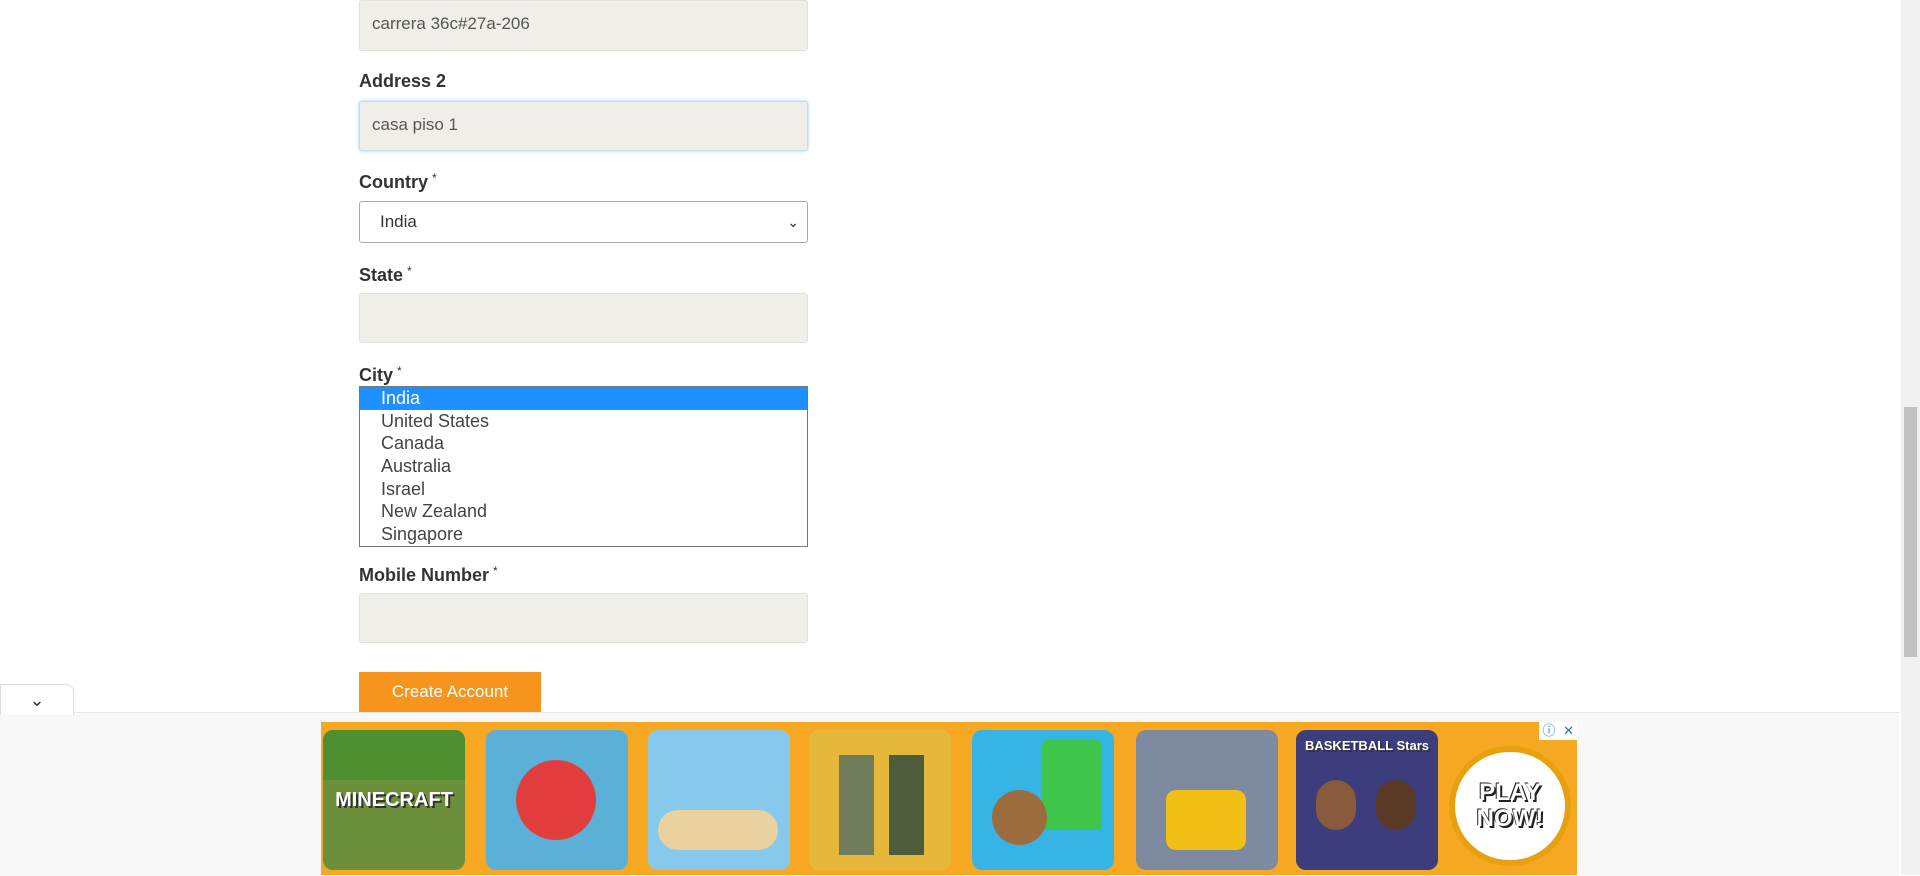  Describe the element at coordinates (1568, 730) in the screenshot. I see `close-icon: ✕` at that location.